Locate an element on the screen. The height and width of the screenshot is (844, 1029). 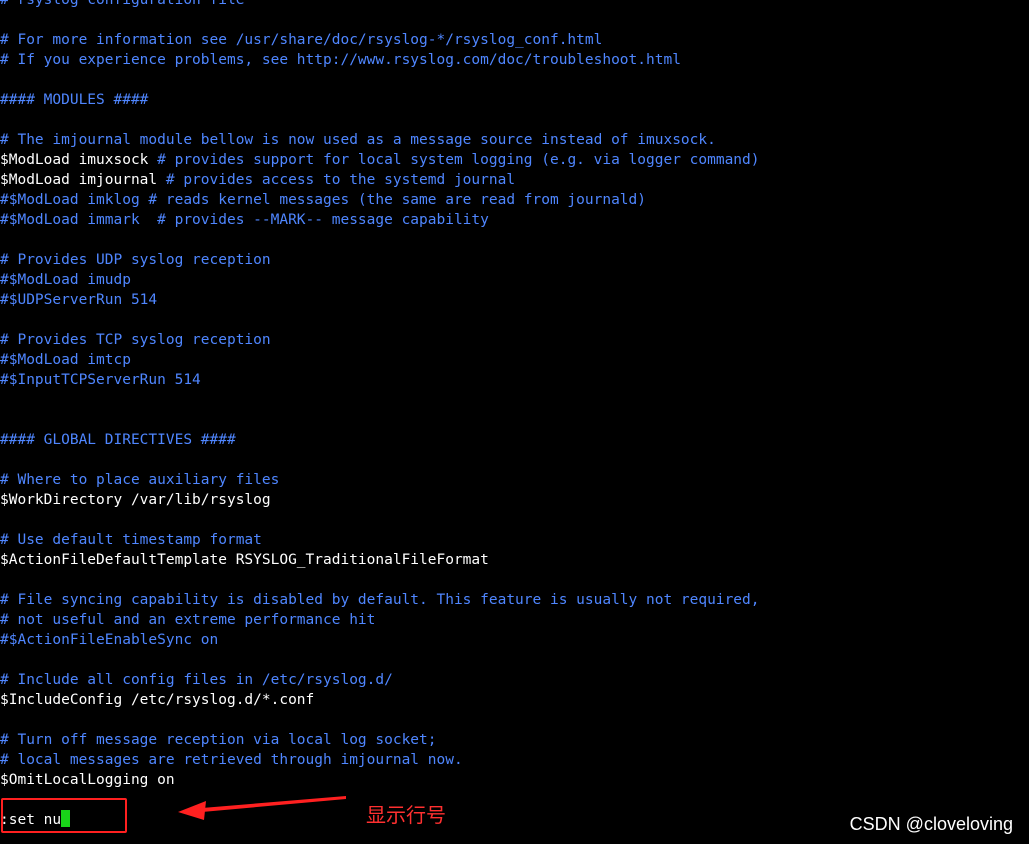
code-segment: $ModLoad imjournal is located at coordinates (83, 180).